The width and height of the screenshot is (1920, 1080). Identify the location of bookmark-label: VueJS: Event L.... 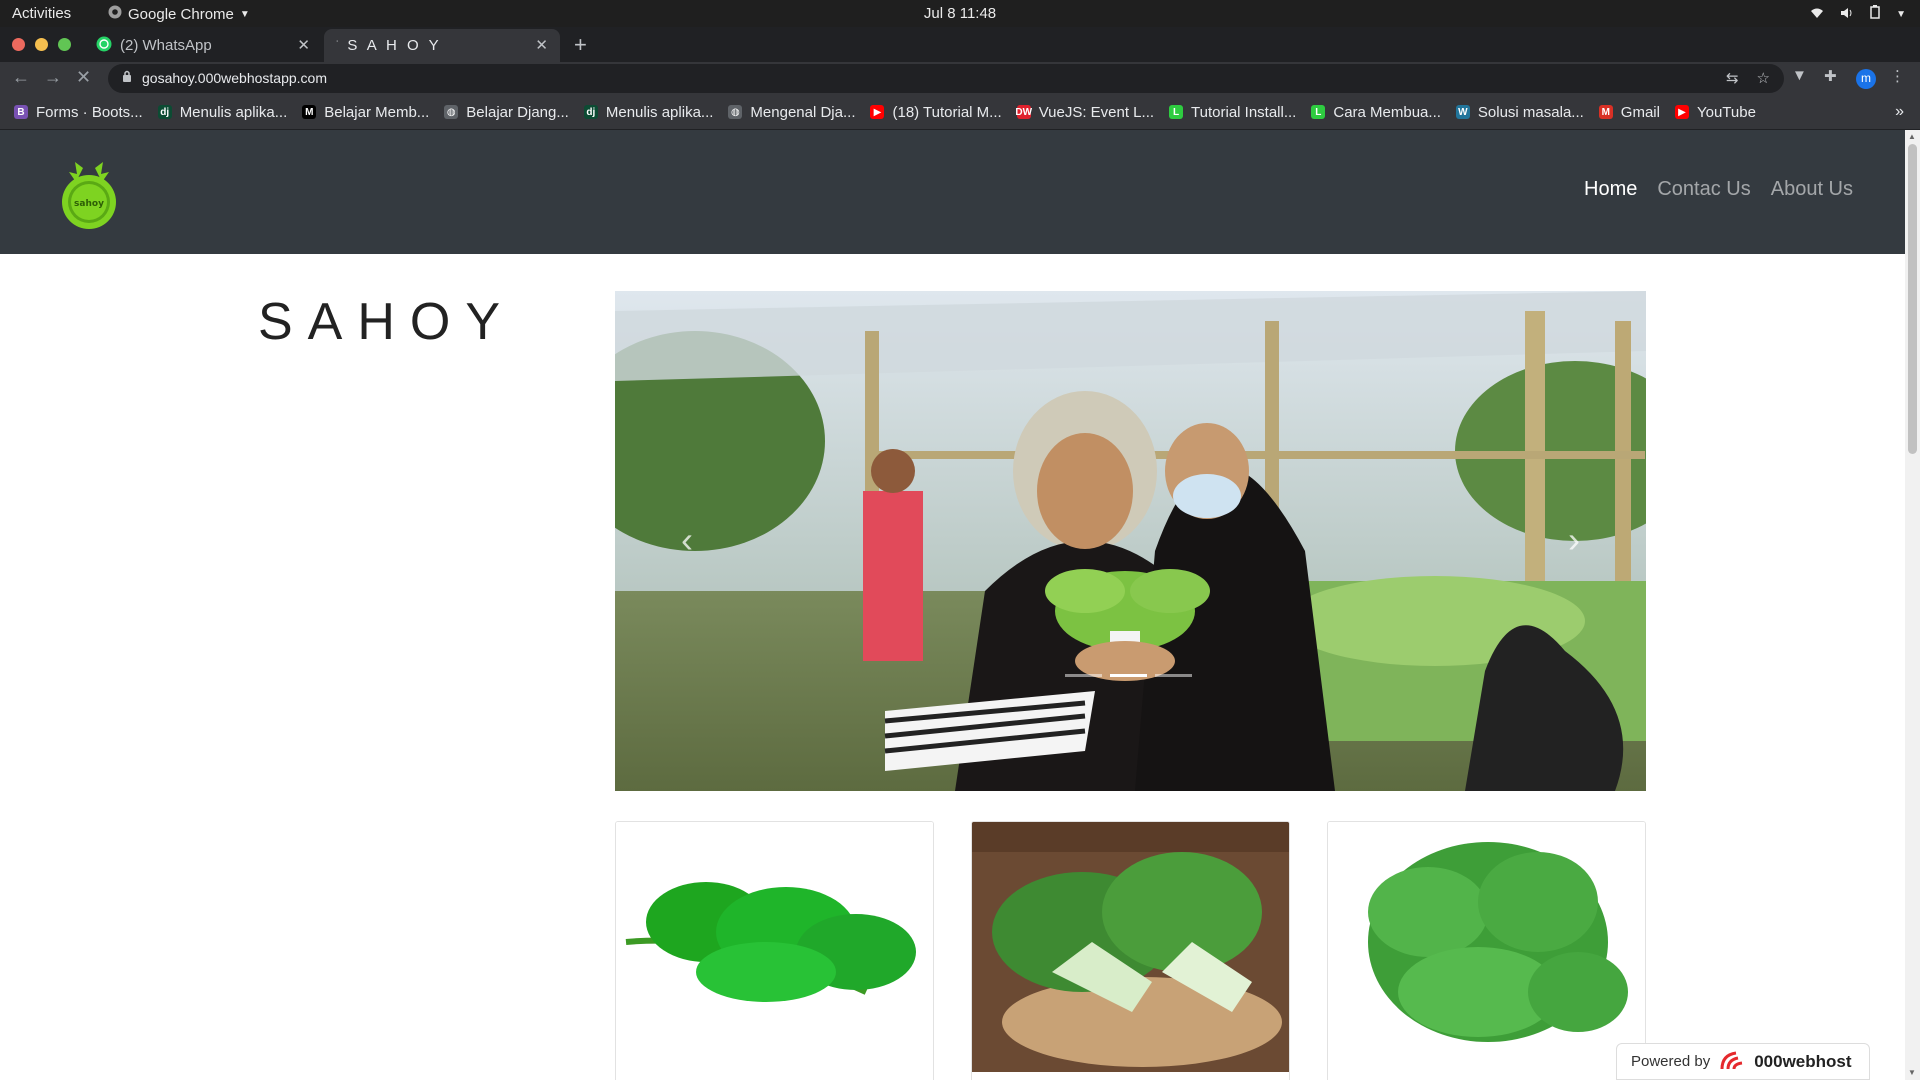
(1096, 112).